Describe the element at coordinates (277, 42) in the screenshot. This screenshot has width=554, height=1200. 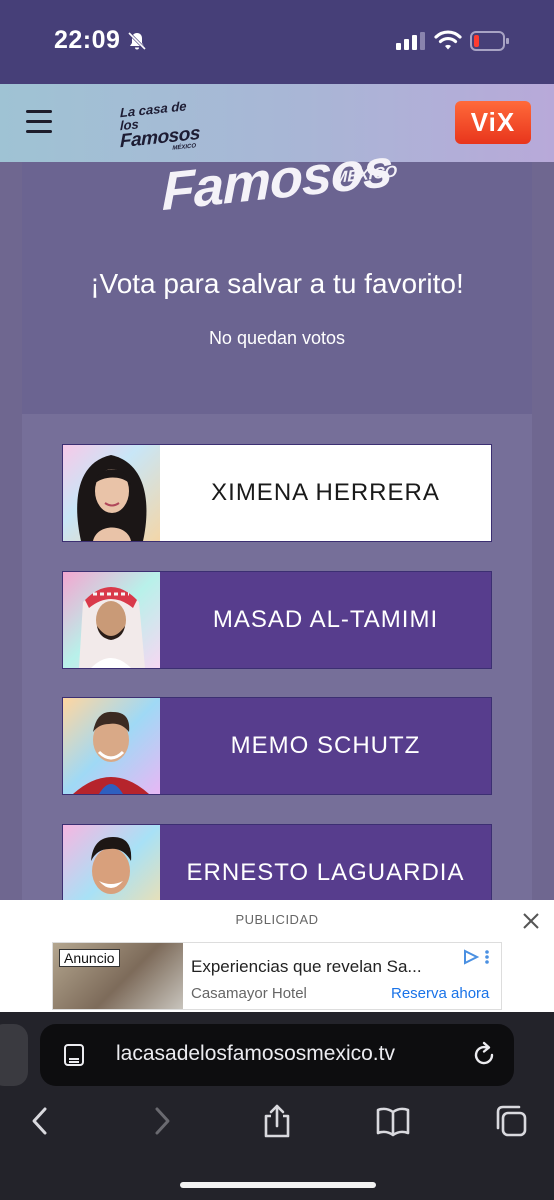
I see `status-bar: 22:09` at that location.